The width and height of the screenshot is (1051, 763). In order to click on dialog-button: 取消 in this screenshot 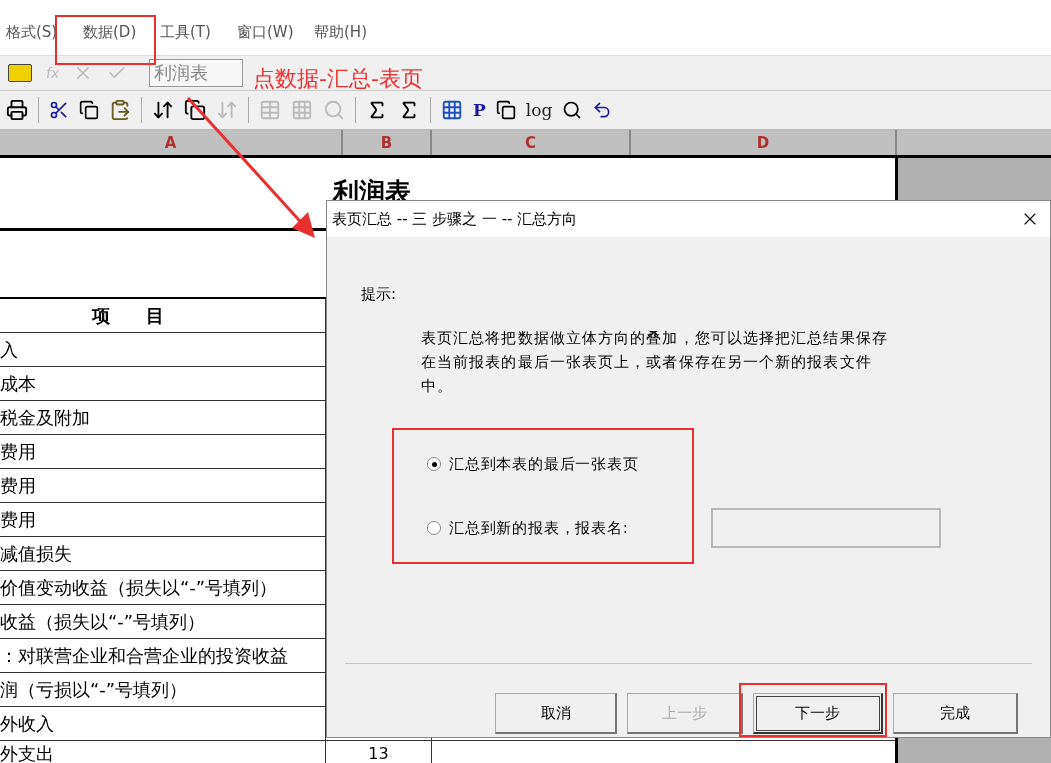, I will do `click(556, 713)`.